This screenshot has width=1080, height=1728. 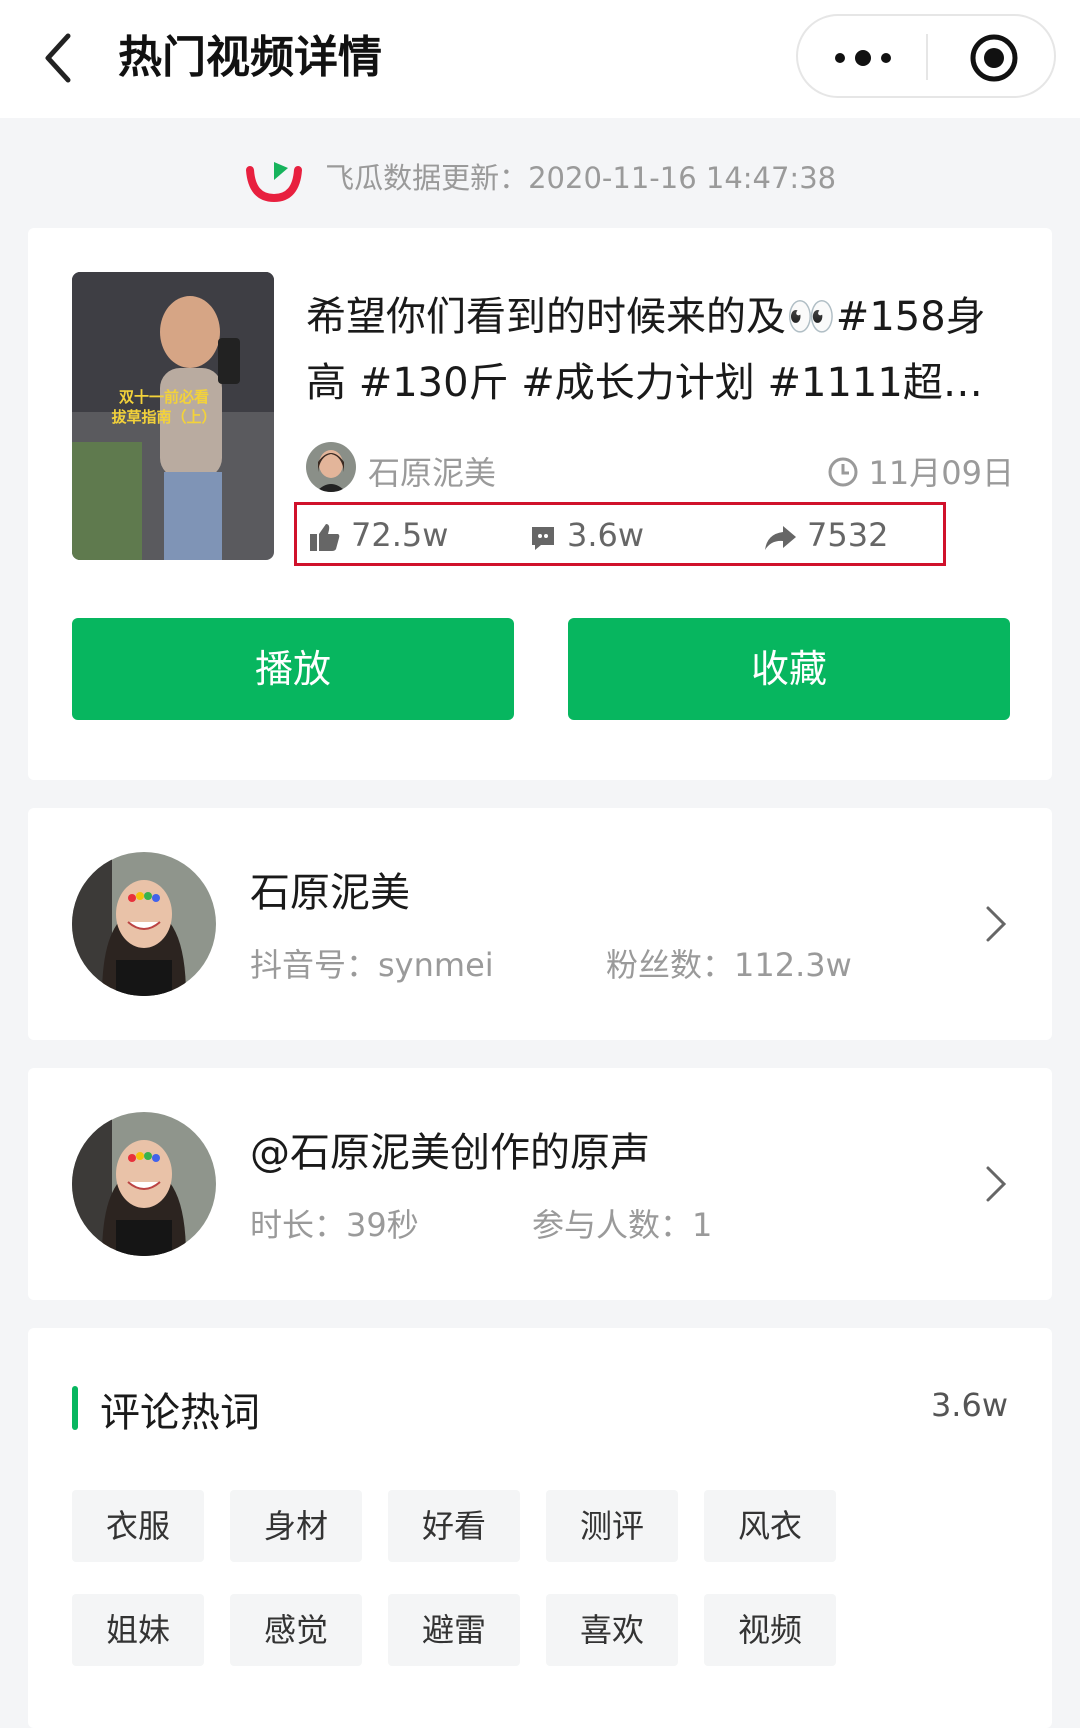 What do you see at coordinates (296, 1526) in the screenshot?
I see `keyword-tag: 身材` at bounding box center [296, 1526].